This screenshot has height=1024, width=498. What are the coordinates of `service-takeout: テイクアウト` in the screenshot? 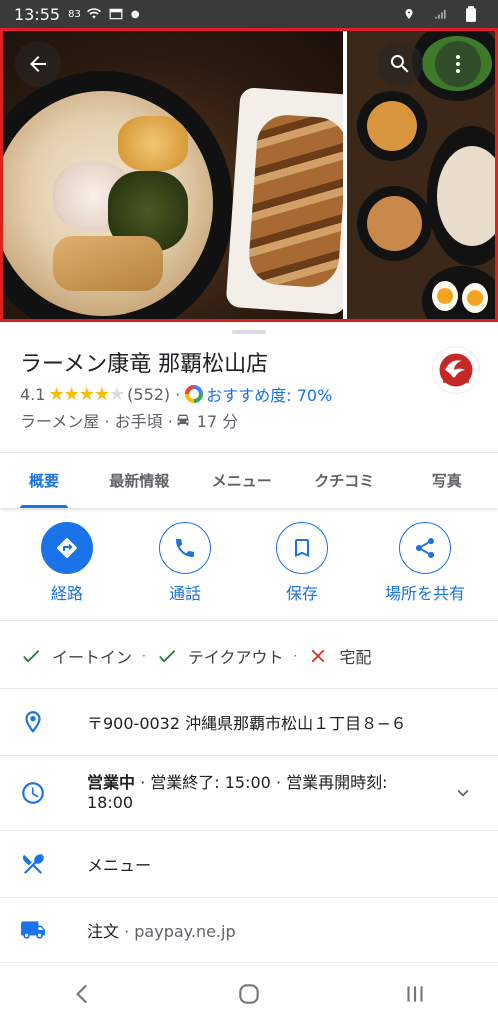 It's located at (235, 657).